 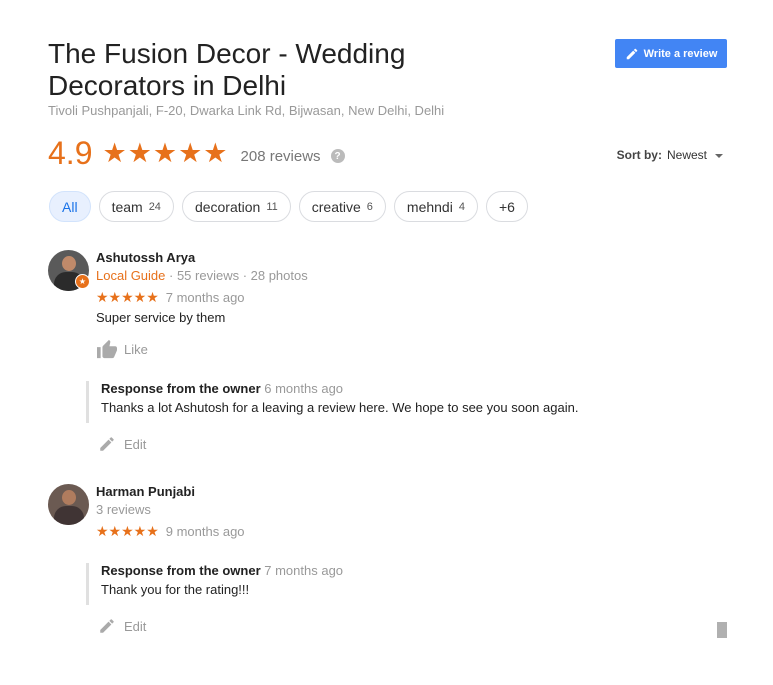 I want to click on review-text: Super service by them, so click(x=161, y=317).